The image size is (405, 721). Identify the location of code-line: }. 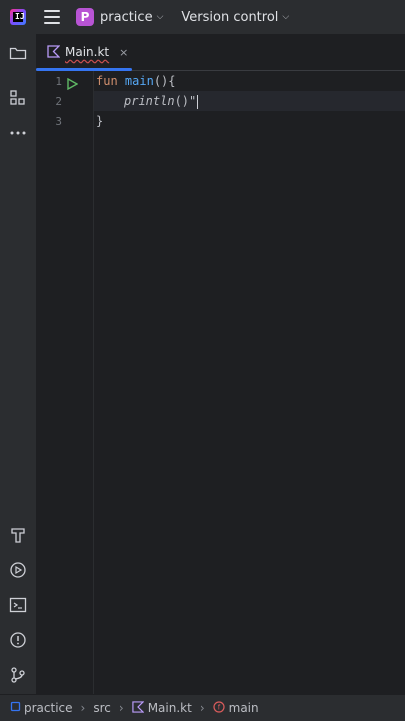
(99, 121).